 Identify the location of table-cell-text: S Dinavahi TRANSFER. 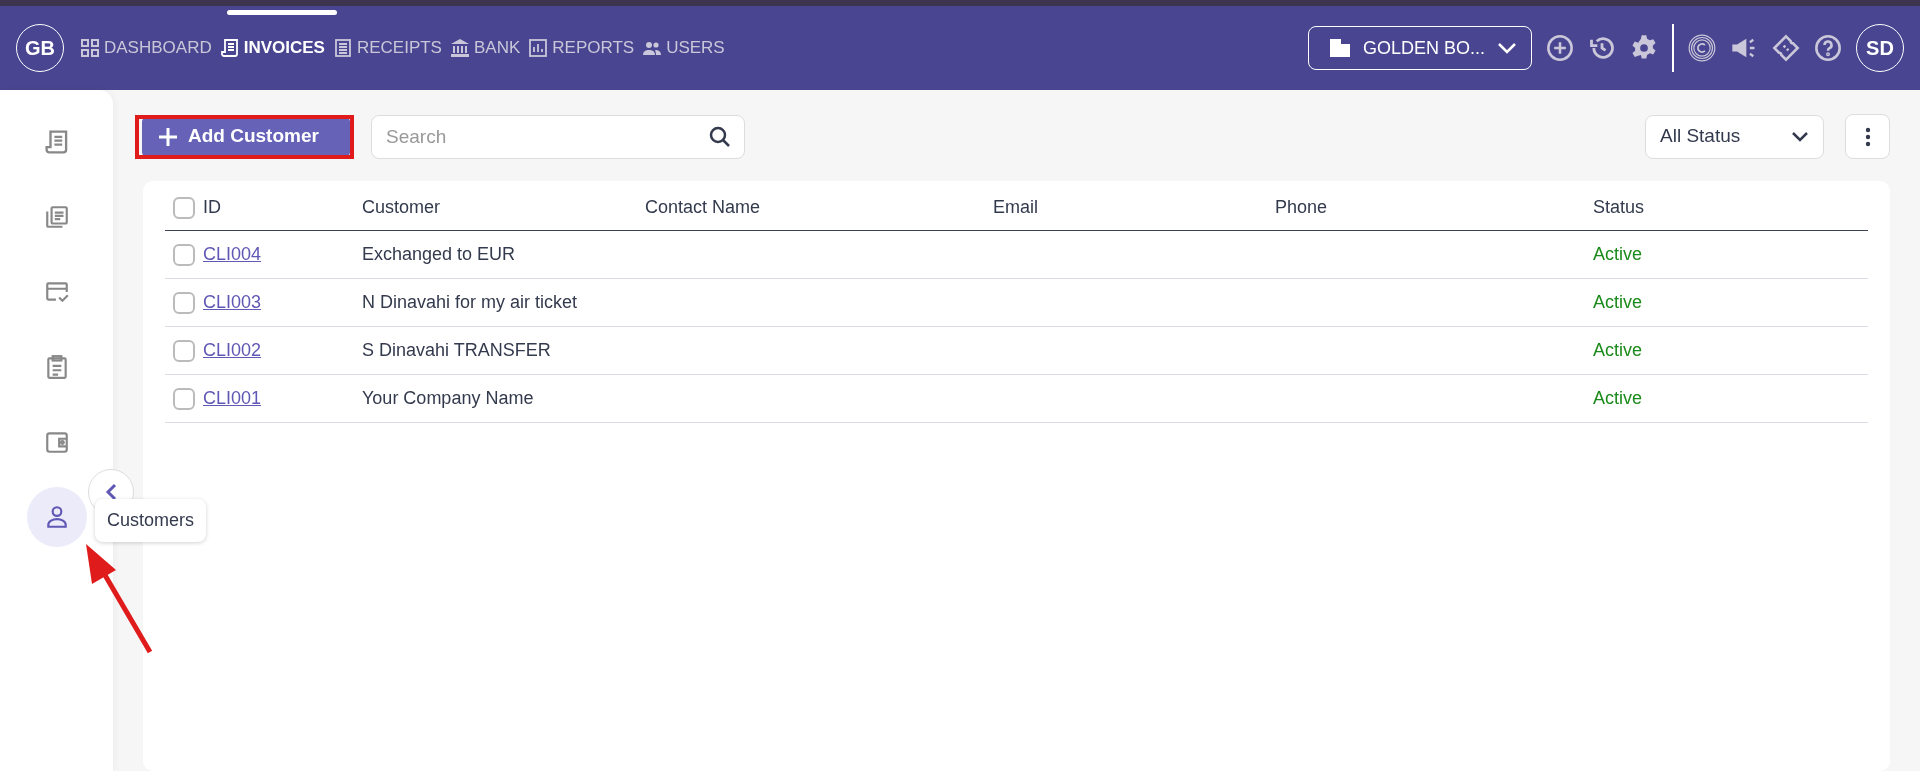
(457, 350).